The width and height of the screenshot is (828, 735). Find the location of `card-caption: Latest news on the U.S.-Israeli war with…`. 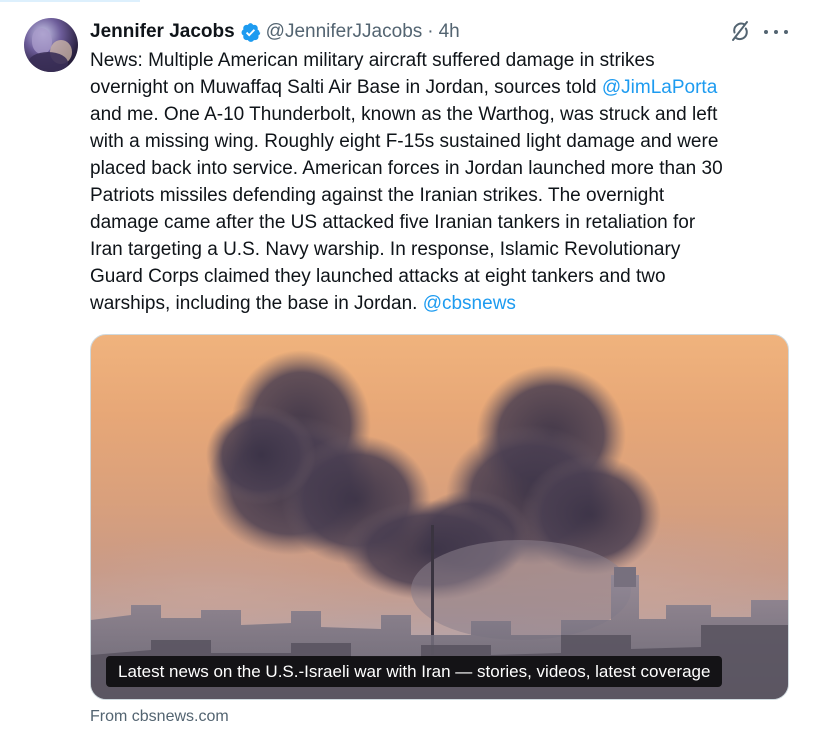

card-caption: Latest news on the U.S.-Israeli war with… is located at coordinates (414, 671).